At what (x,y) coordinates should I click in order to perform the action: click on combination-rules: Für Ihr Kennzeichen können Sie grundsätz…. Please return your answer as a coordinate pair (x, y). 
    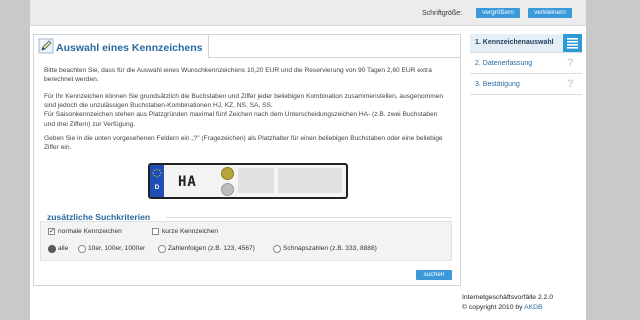
    Looking at the image, I should click on (244, 110).